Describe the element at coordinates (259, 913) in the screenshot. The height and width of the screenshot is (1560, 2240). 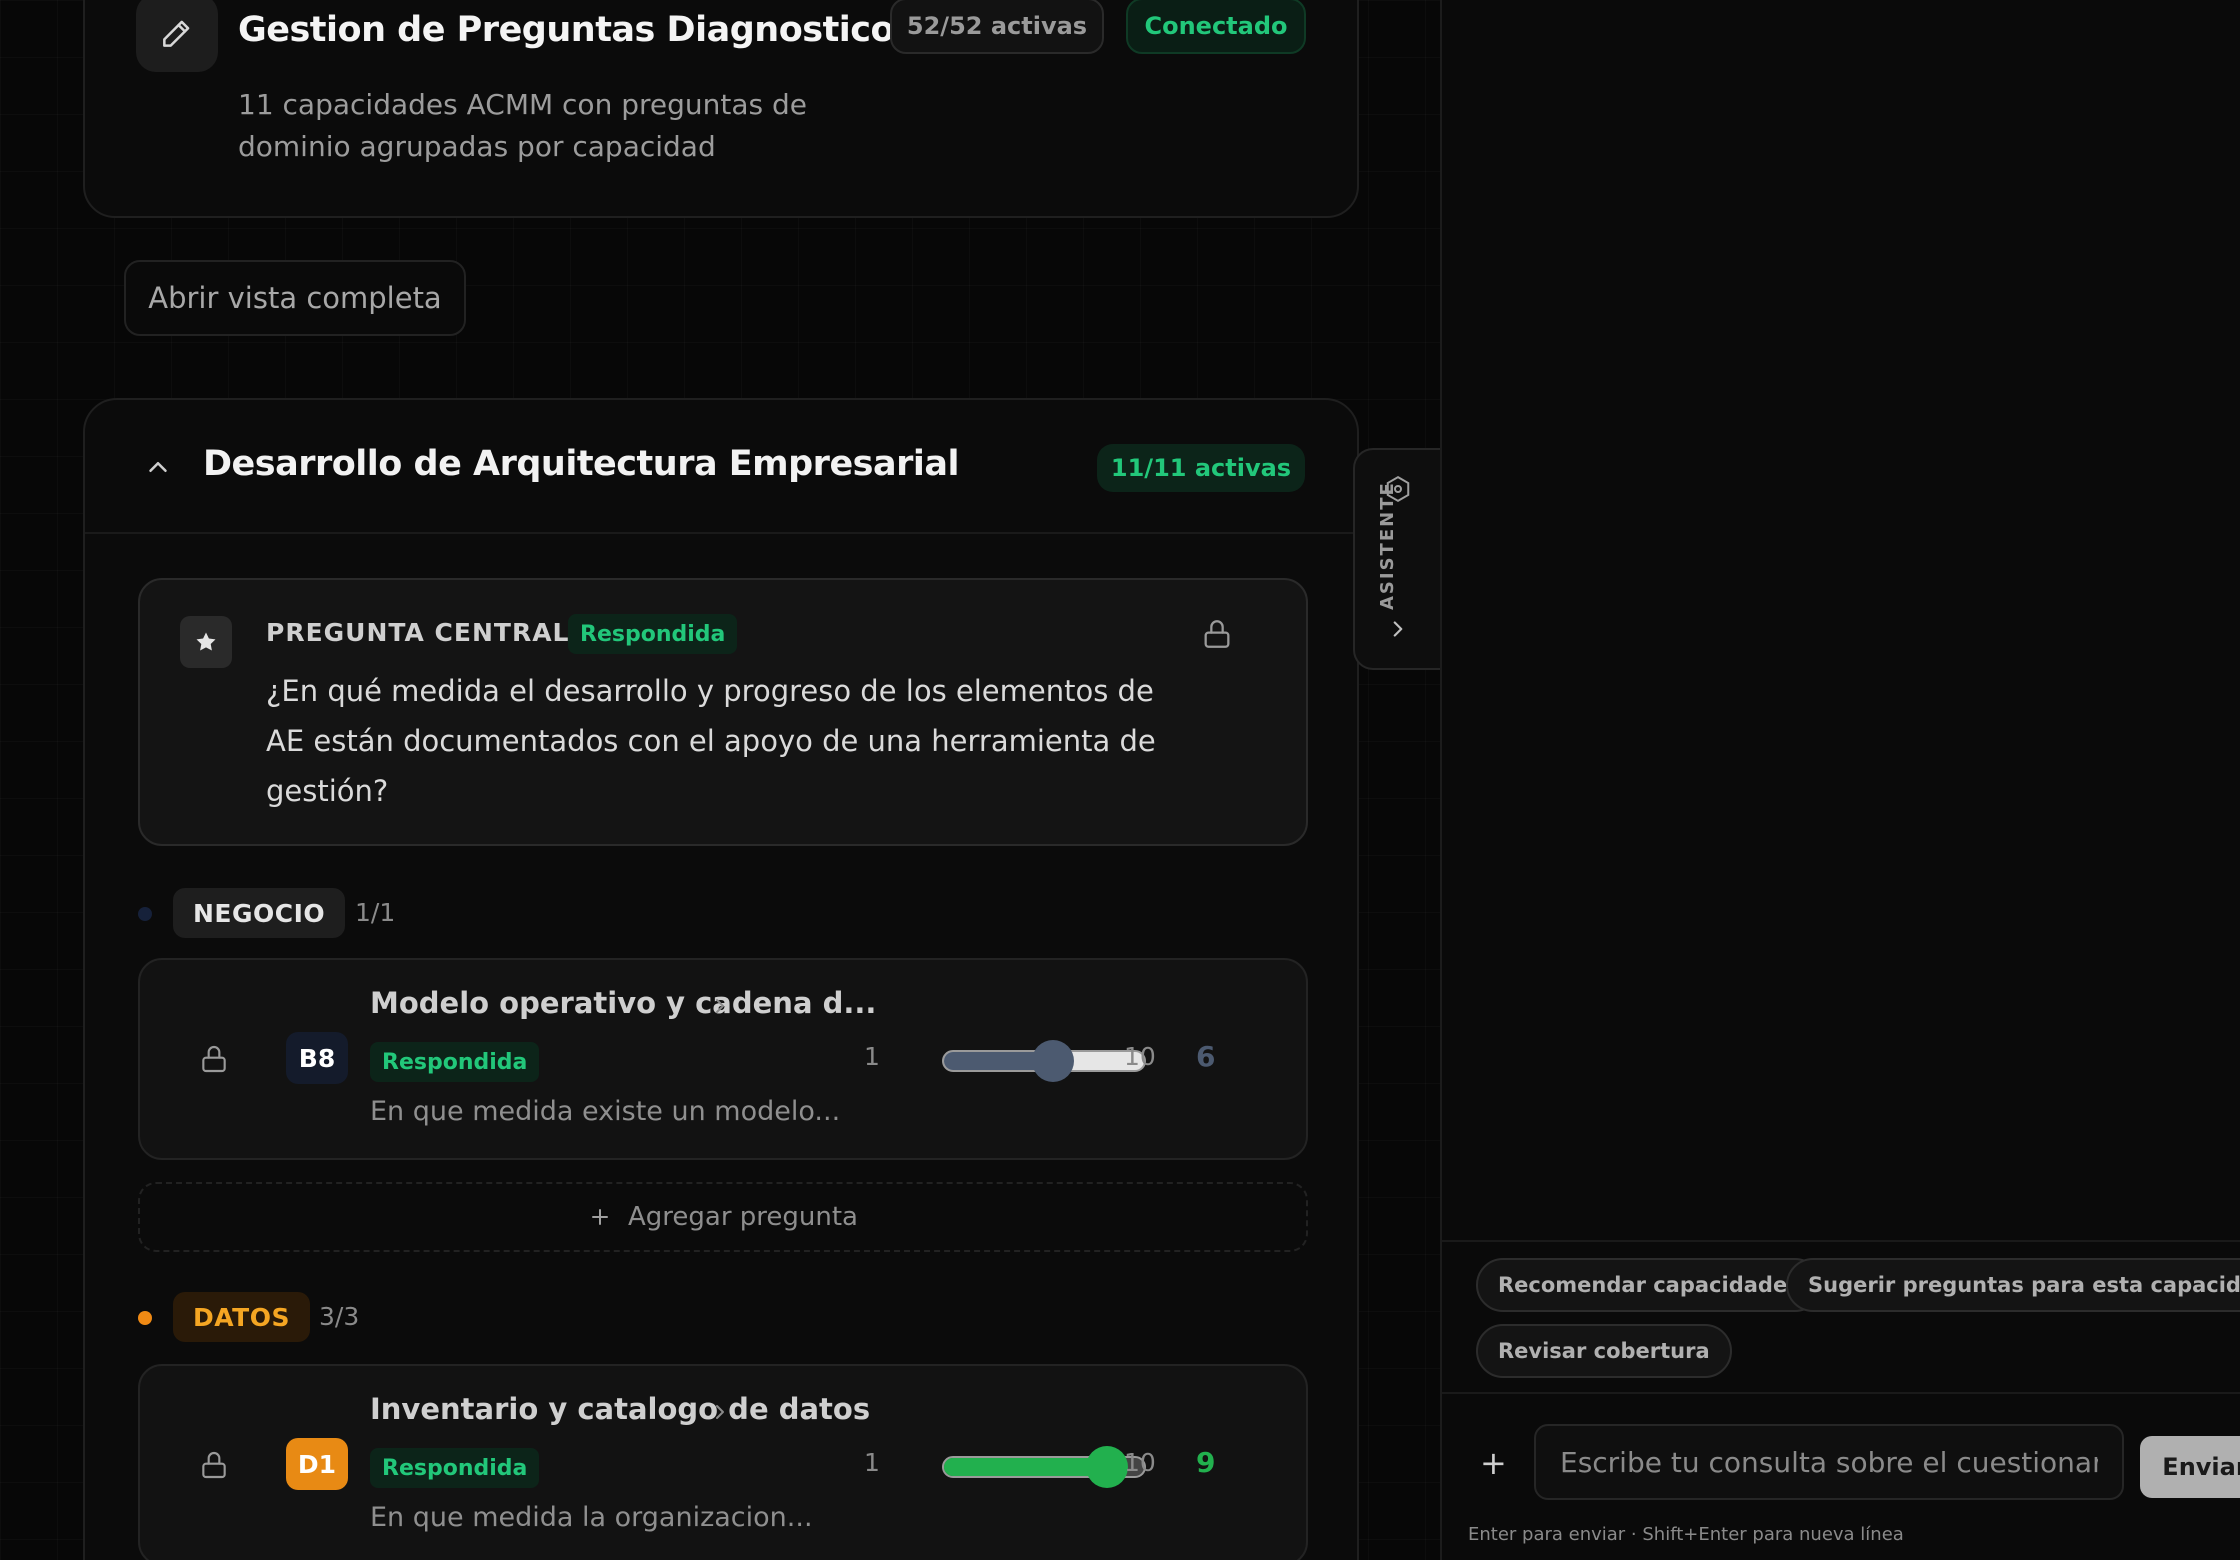
I see `group-label-negocio: NEGOCIO` at that location.